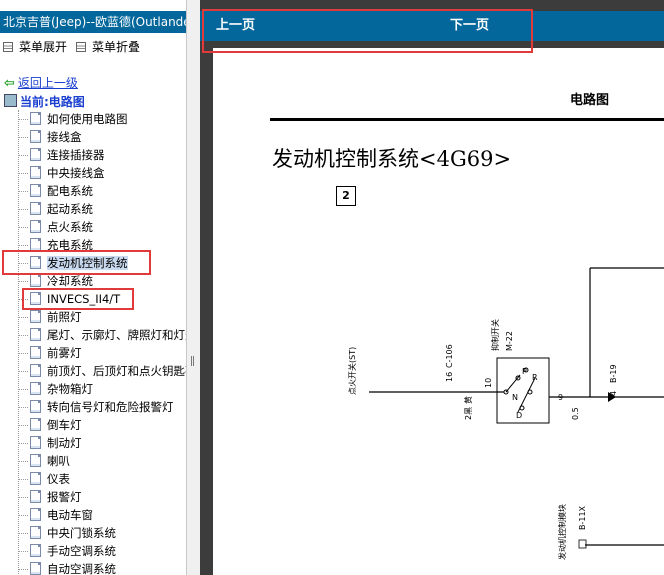  I want to click on list-icon, so click(8, 47).